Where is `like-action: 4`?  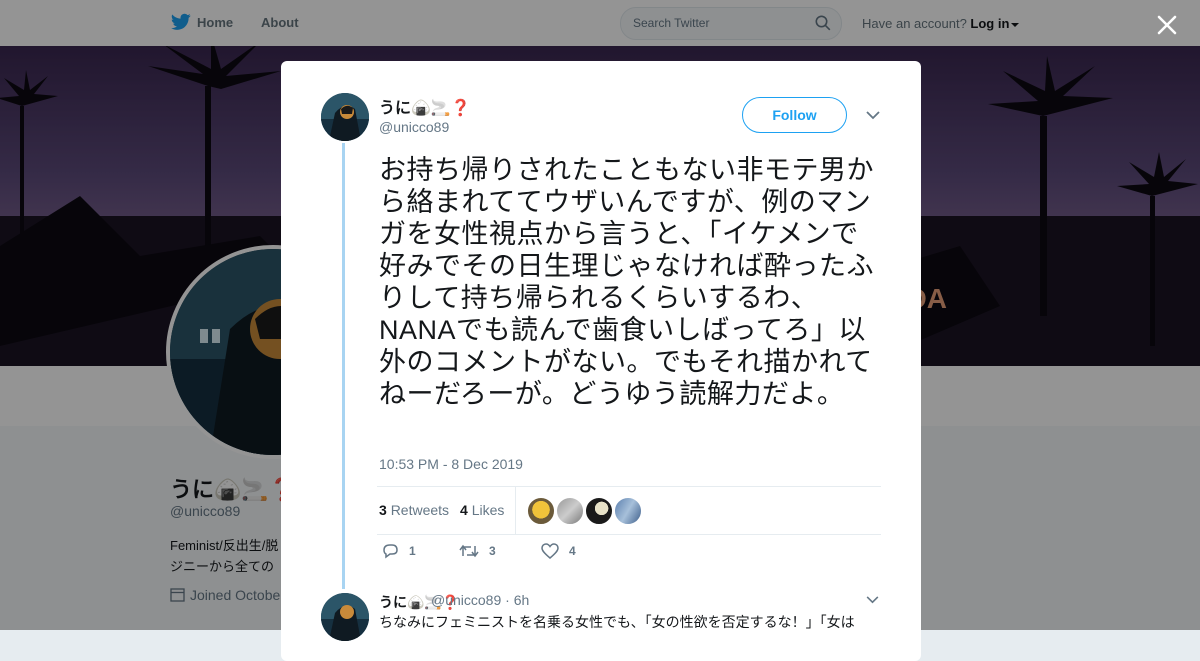 like-action: 4 is located at coordinates (558, 551).